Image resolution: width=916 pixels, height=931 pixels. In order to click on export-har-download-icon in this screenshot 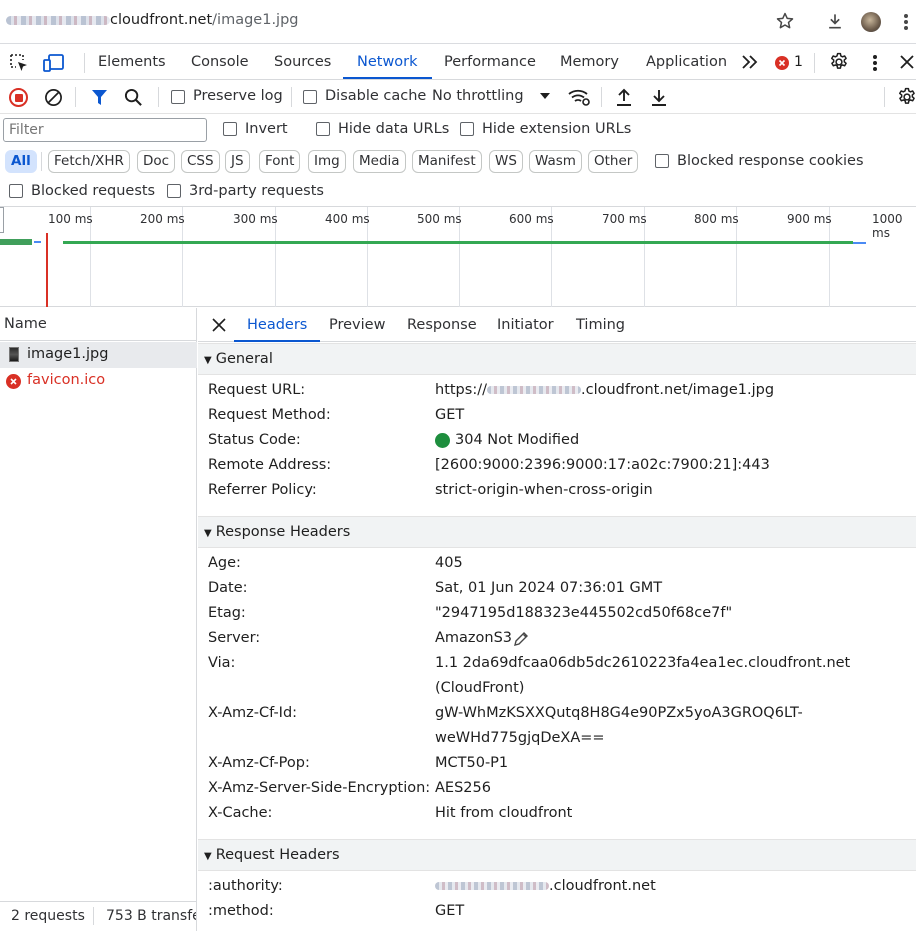, I will do `click(659, 97)`.